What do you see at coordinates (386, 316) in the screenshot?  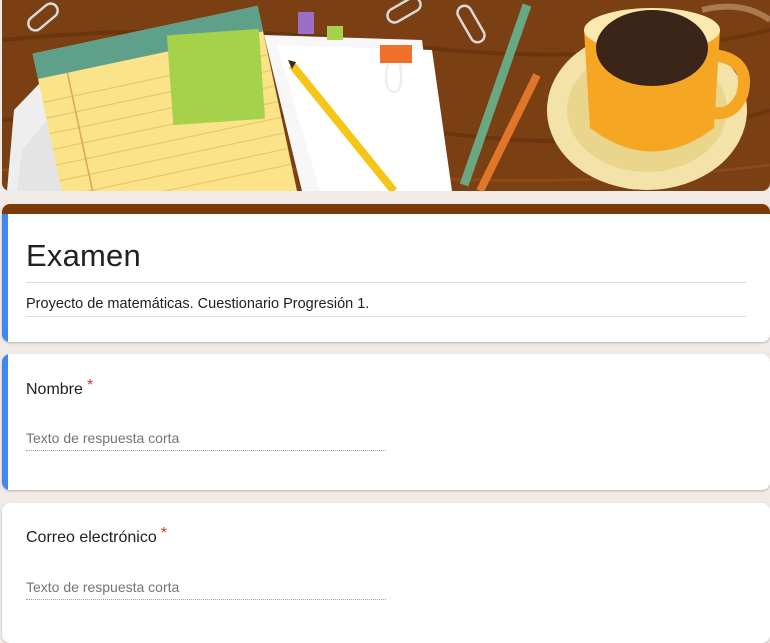 I see `description-divider` at bounding box center [386, 316].